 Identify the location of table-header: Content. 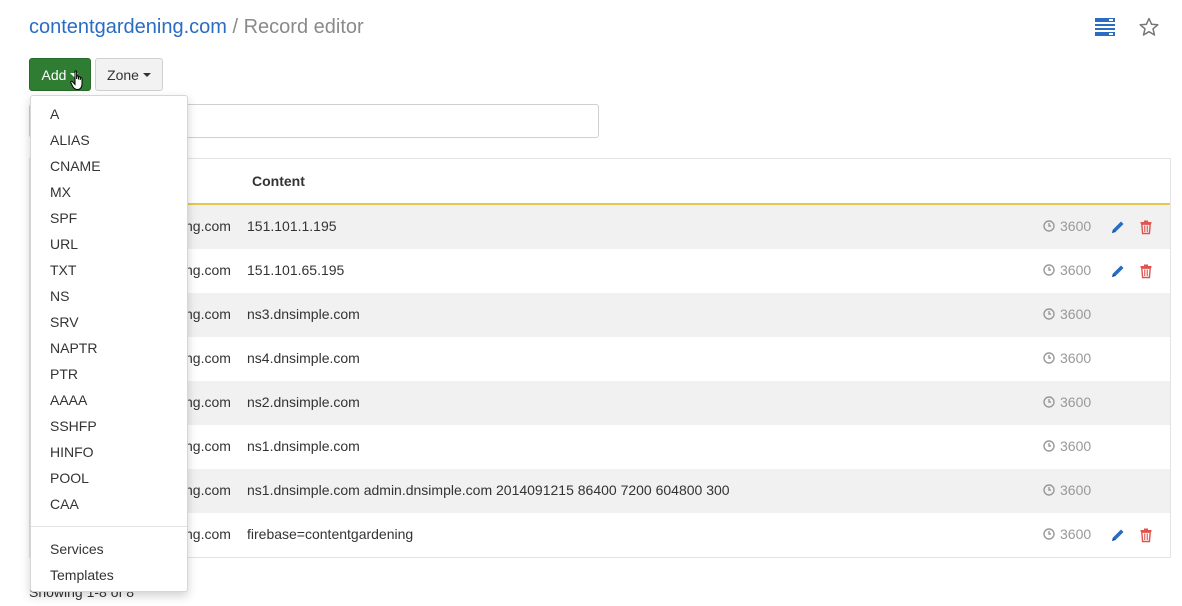
(600, 182).